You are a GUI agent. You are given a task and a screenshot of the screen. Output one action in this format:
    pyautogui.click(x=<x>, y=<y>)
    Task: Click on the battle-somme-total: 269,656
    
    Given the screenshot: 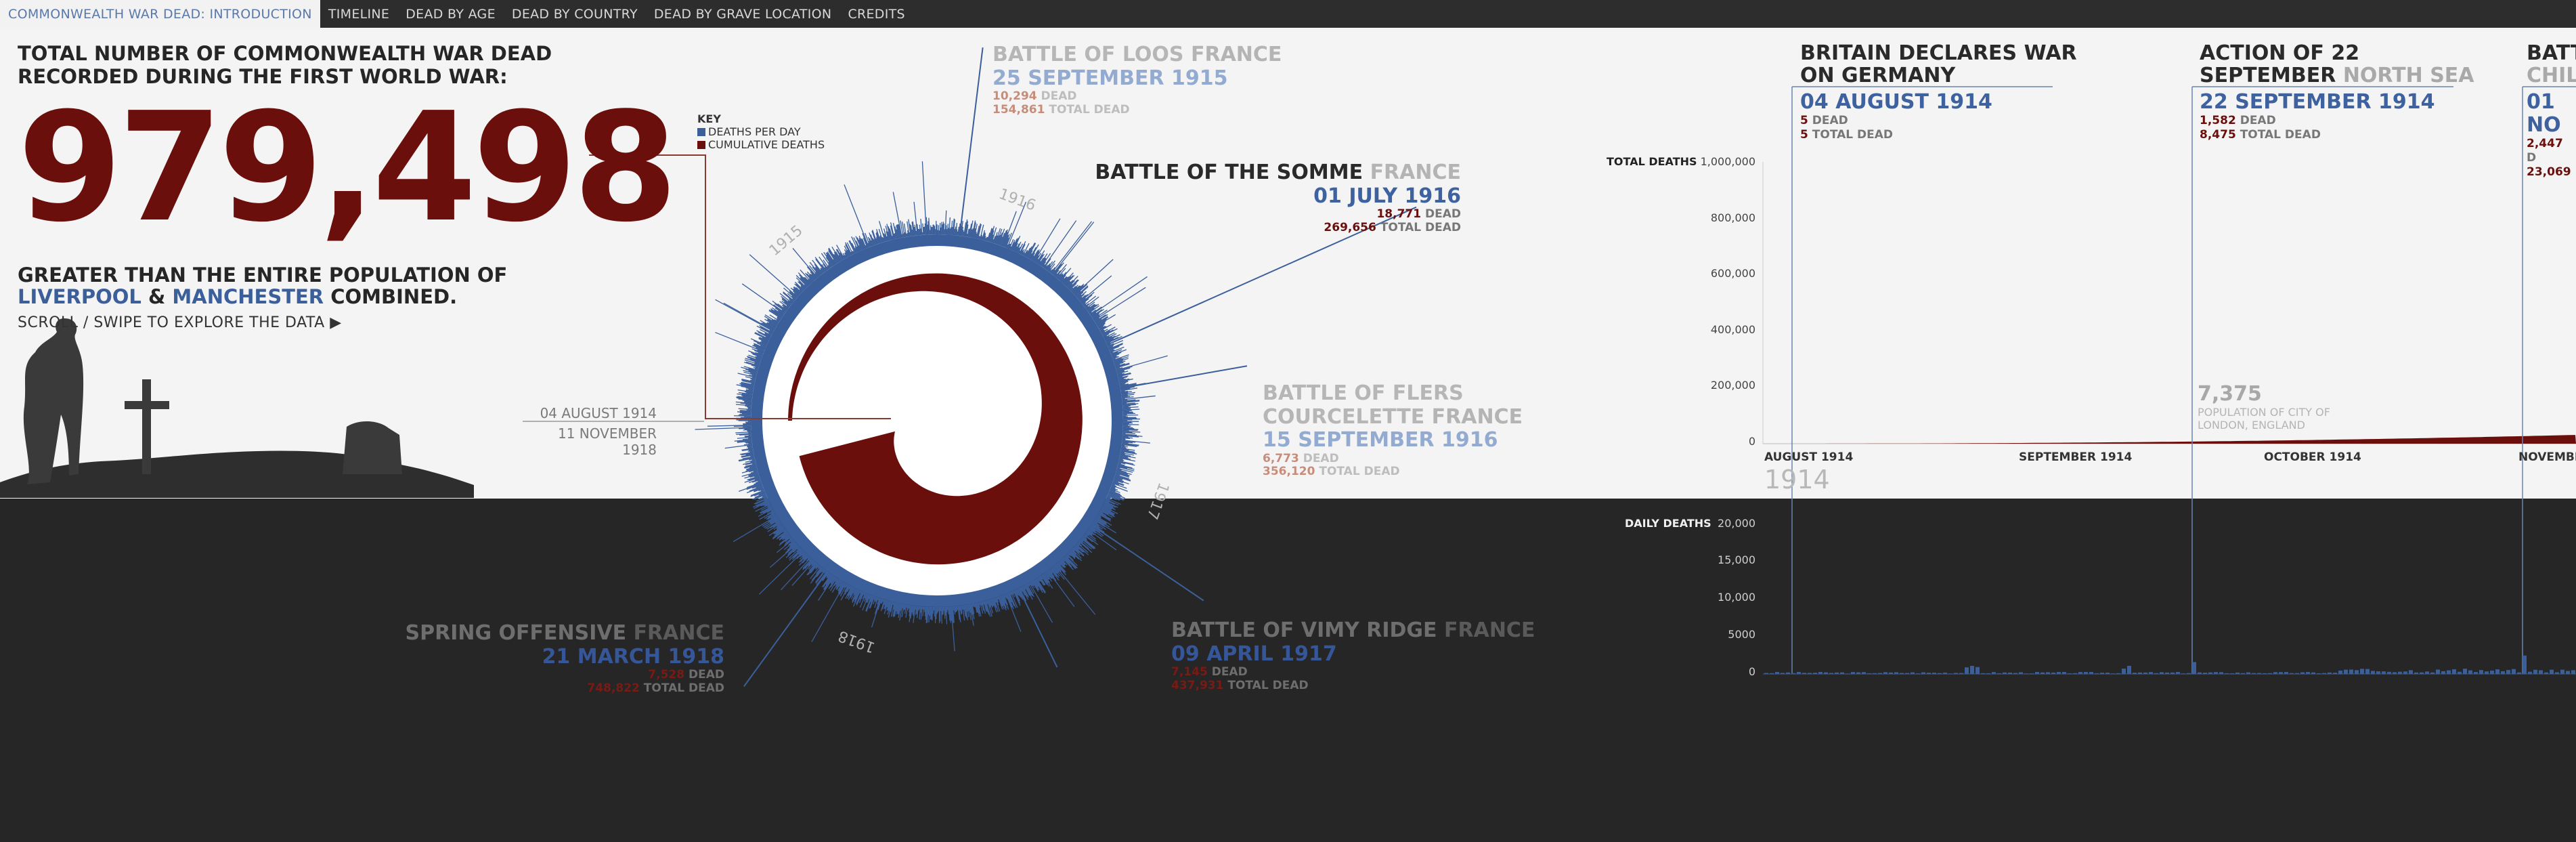 What is the action you would take?
    pyautogui.click(x=1350, y=227)
    